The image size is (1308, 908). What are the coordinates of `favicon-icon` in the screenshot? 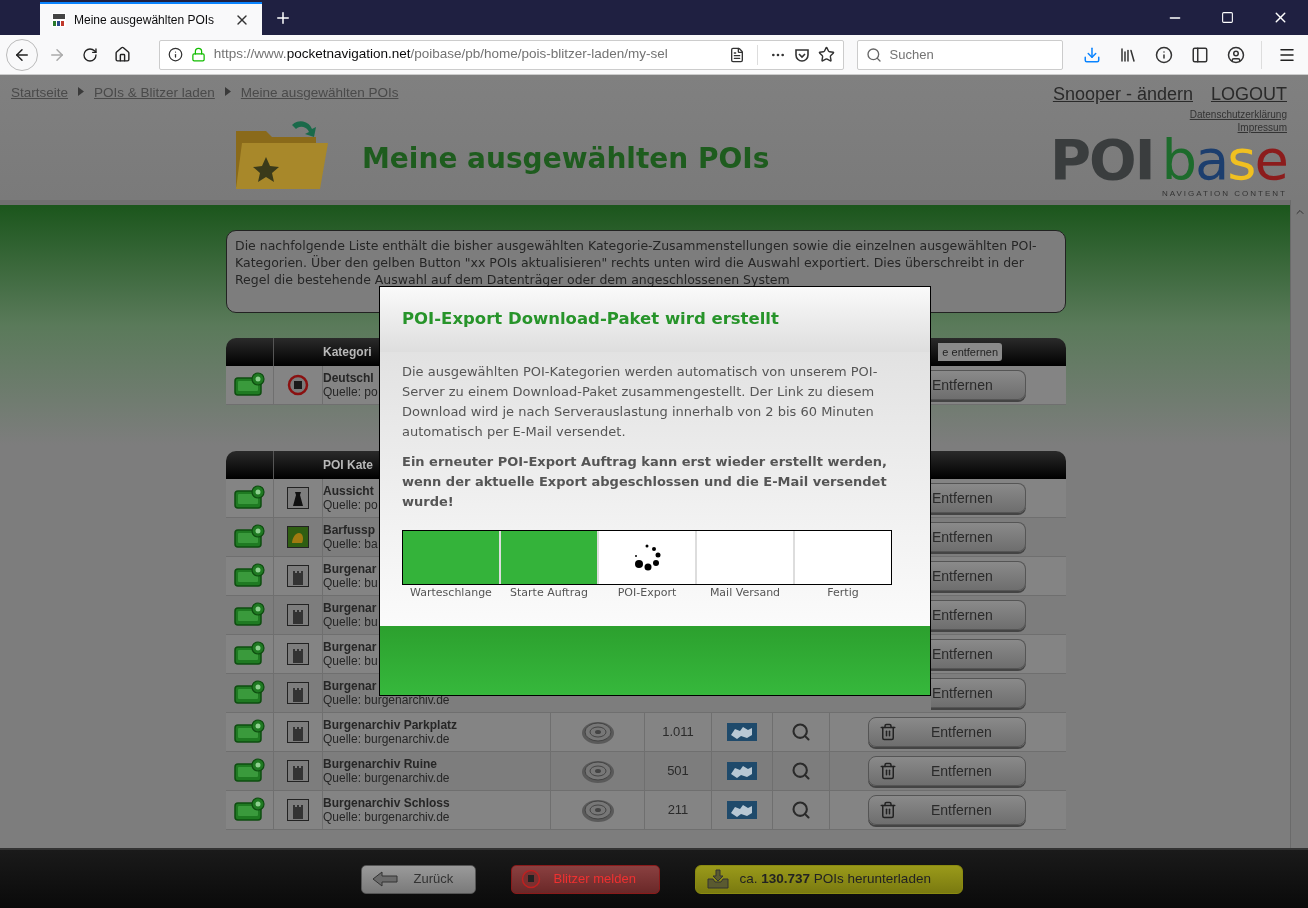 It's located at (59, 19).